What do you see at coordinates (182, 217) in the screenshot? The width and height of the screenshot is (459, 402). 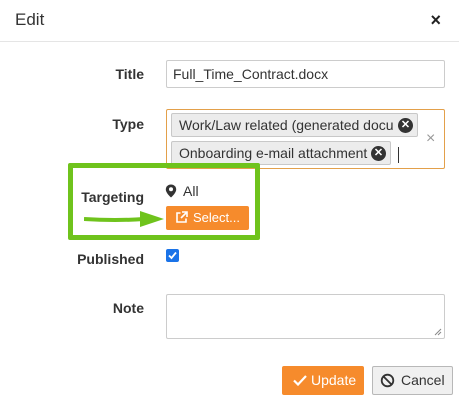 I see `external-link-icon` at bounding box center [182, 217].